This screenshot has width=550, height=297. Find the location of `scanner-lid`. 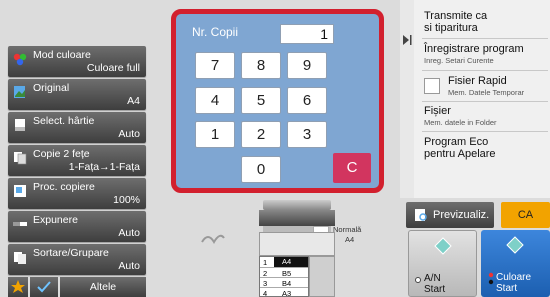

scanner-lid is located at coordinates (297, 205).